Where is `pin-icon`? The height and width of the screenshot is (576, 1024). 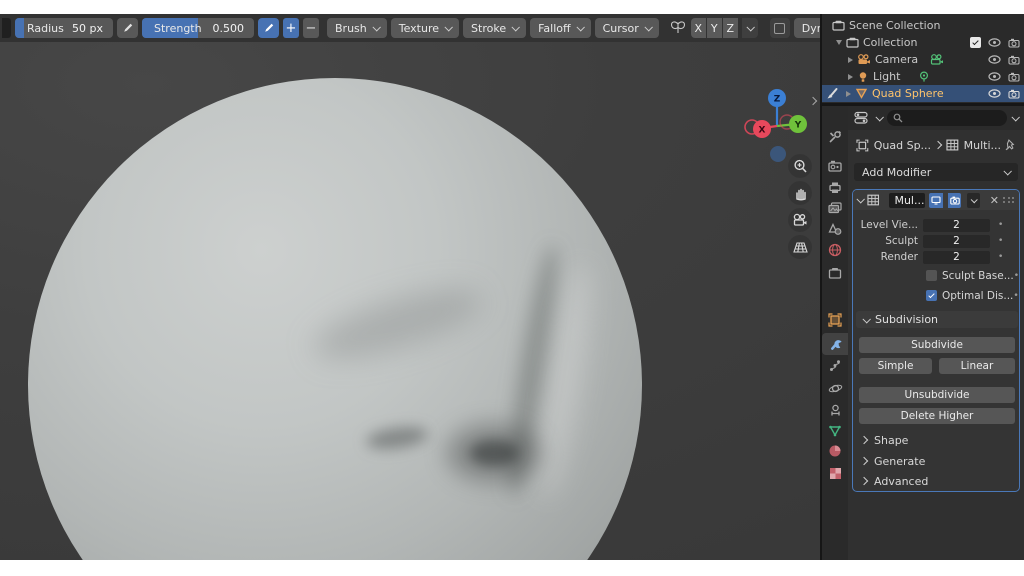
pin-icon is located at coordinates (1010, 145).